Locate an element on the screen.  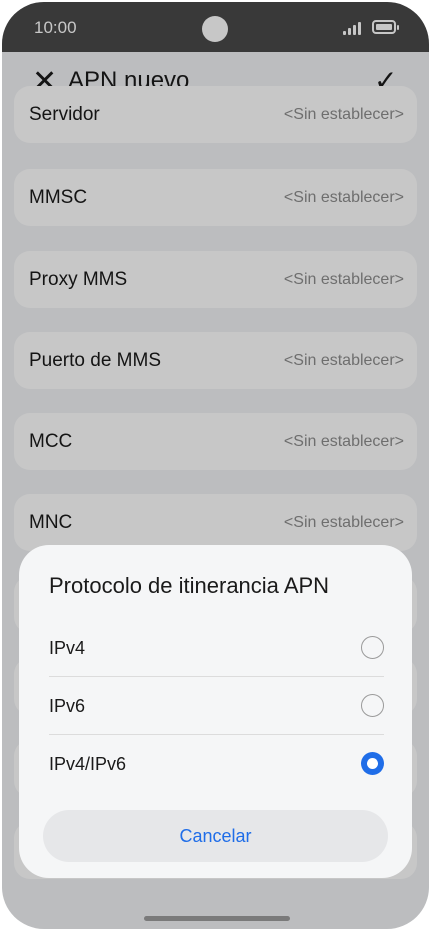
option-label: IPv6 is located at coordinates (67, 706).